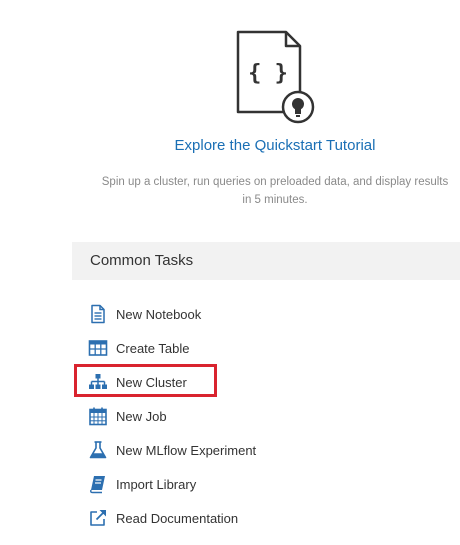 The width and height of the screenshot is (460, 545). I want to click on task-label: Create Table, so click(153, 348).